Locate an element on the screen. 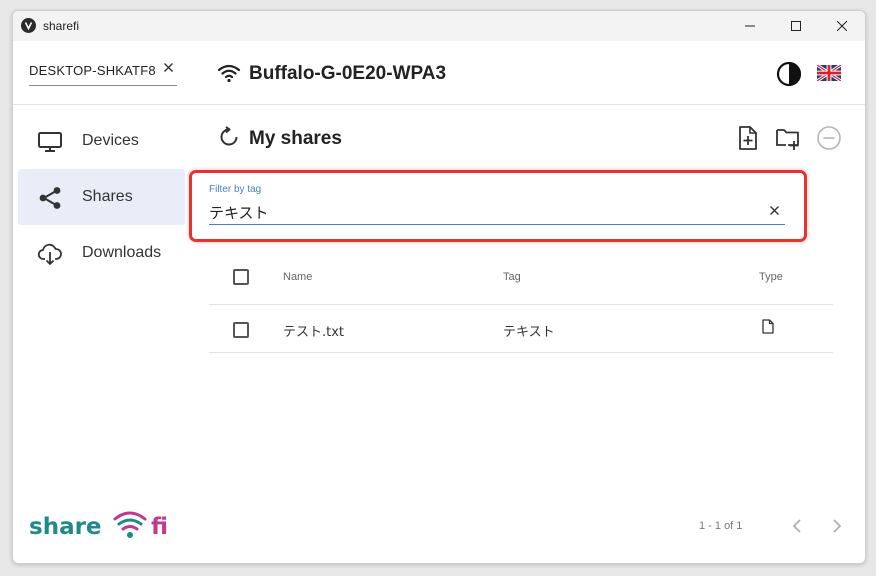  sidebar-item-label: Shares is located at coordinates (107, 196).